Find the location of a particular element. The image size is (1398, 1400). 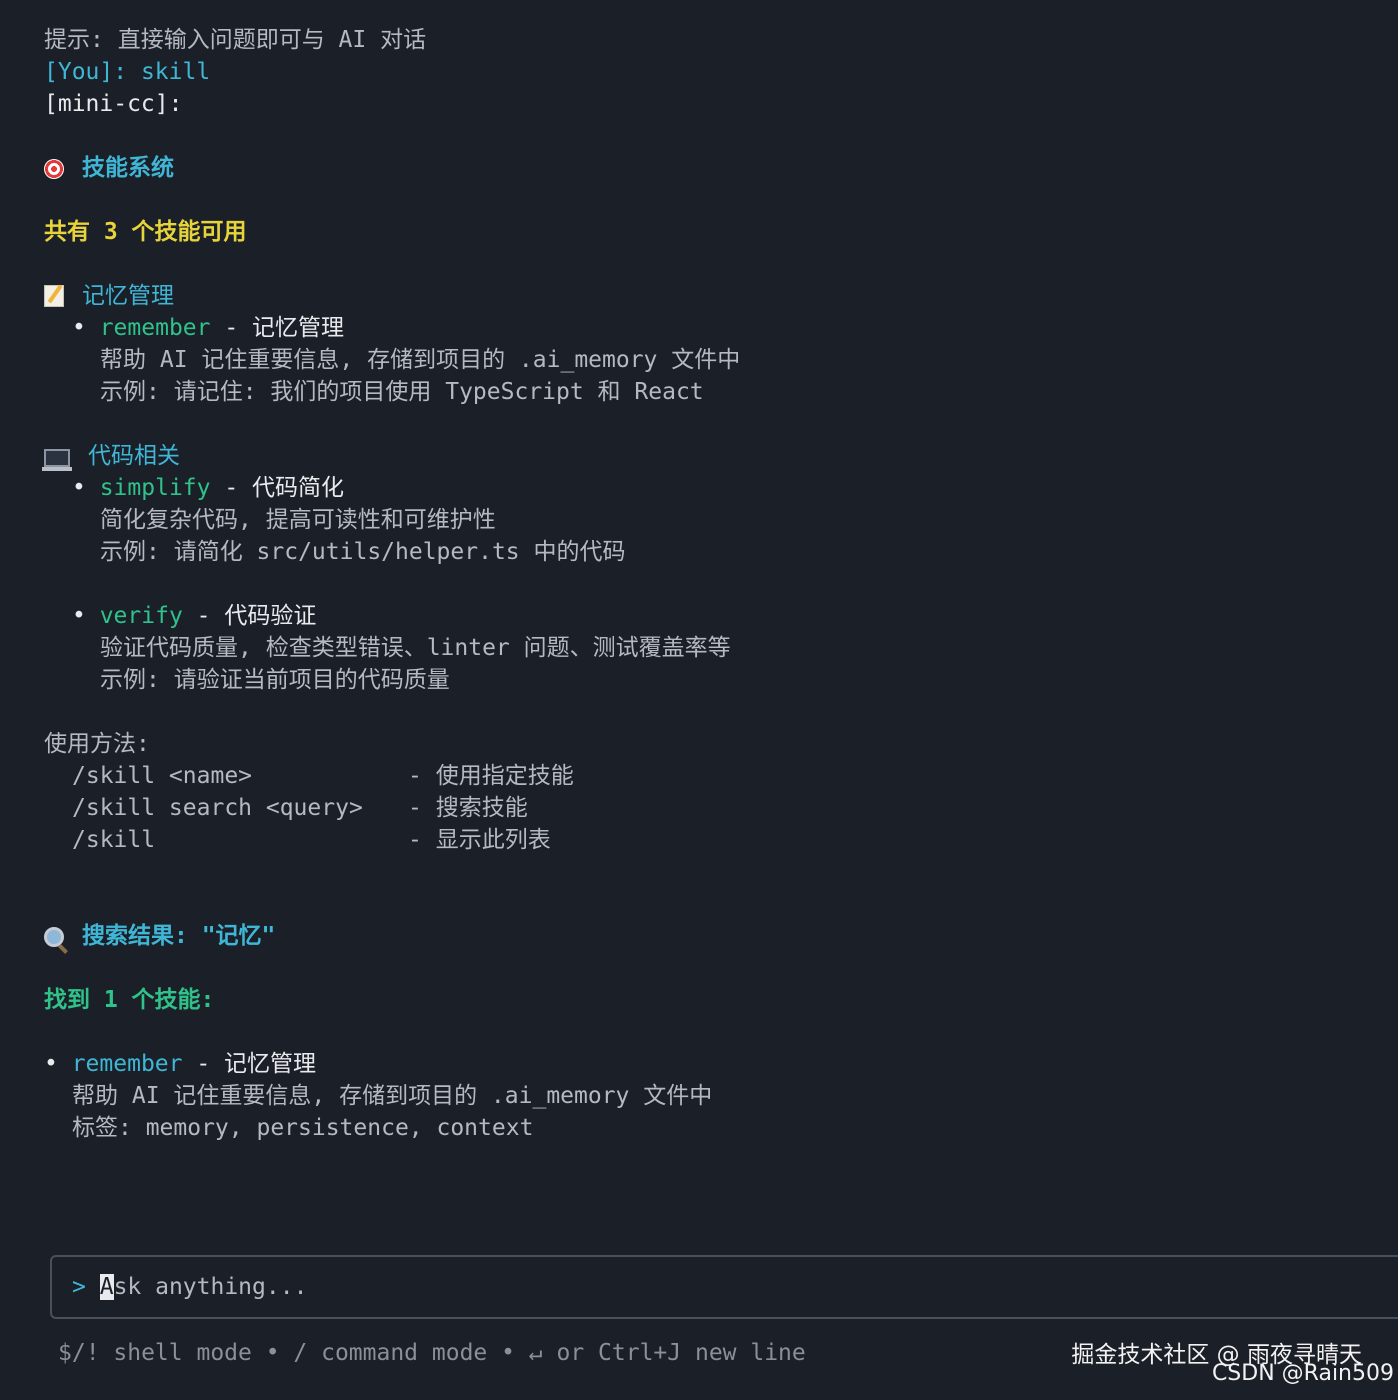

result-tags: 标签: memory, persistence, context is located at coordinates (303, 1128).